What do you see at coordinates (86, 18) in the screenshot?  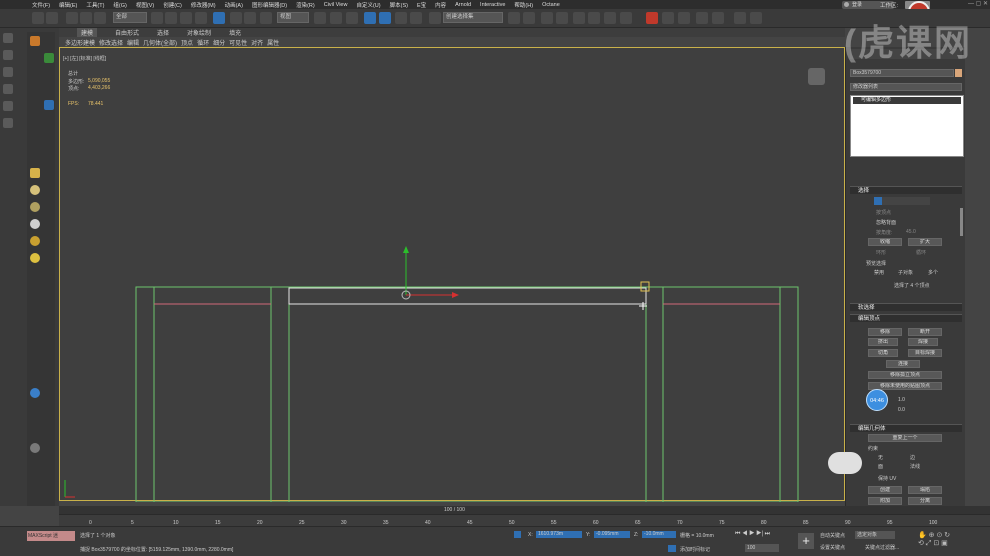 I see `unlink-icon` at bounding box center [86, 18].